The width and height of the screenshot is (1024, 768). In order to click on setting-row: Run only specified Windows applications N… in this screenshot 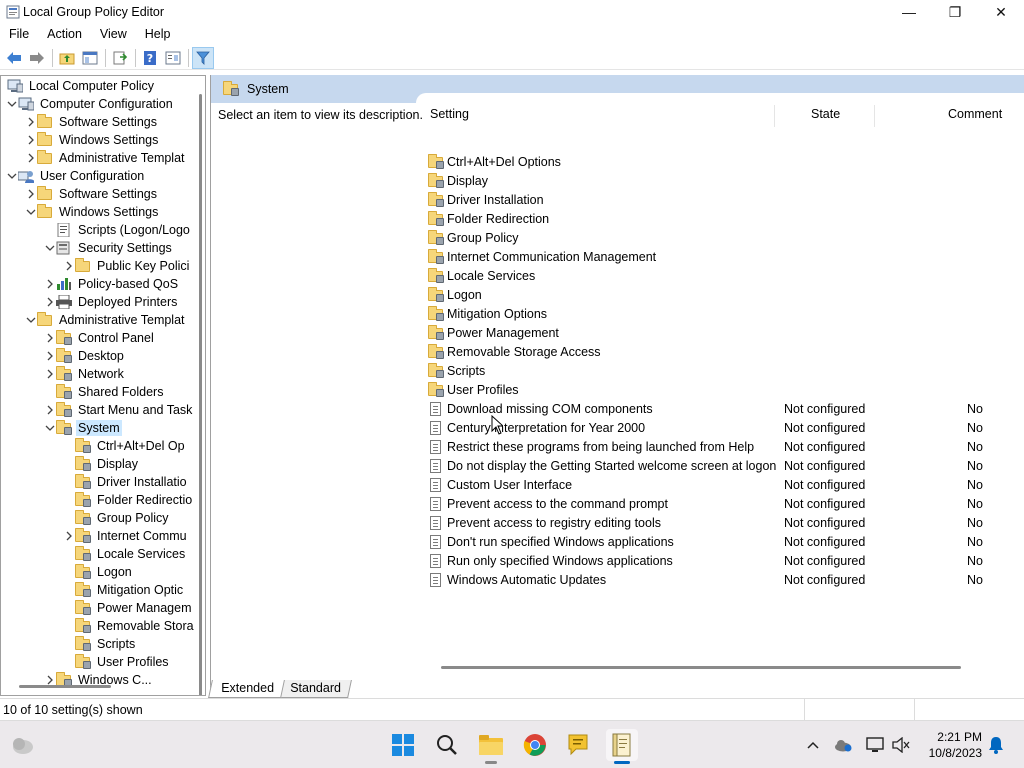, I will do `click(725, 560)`.